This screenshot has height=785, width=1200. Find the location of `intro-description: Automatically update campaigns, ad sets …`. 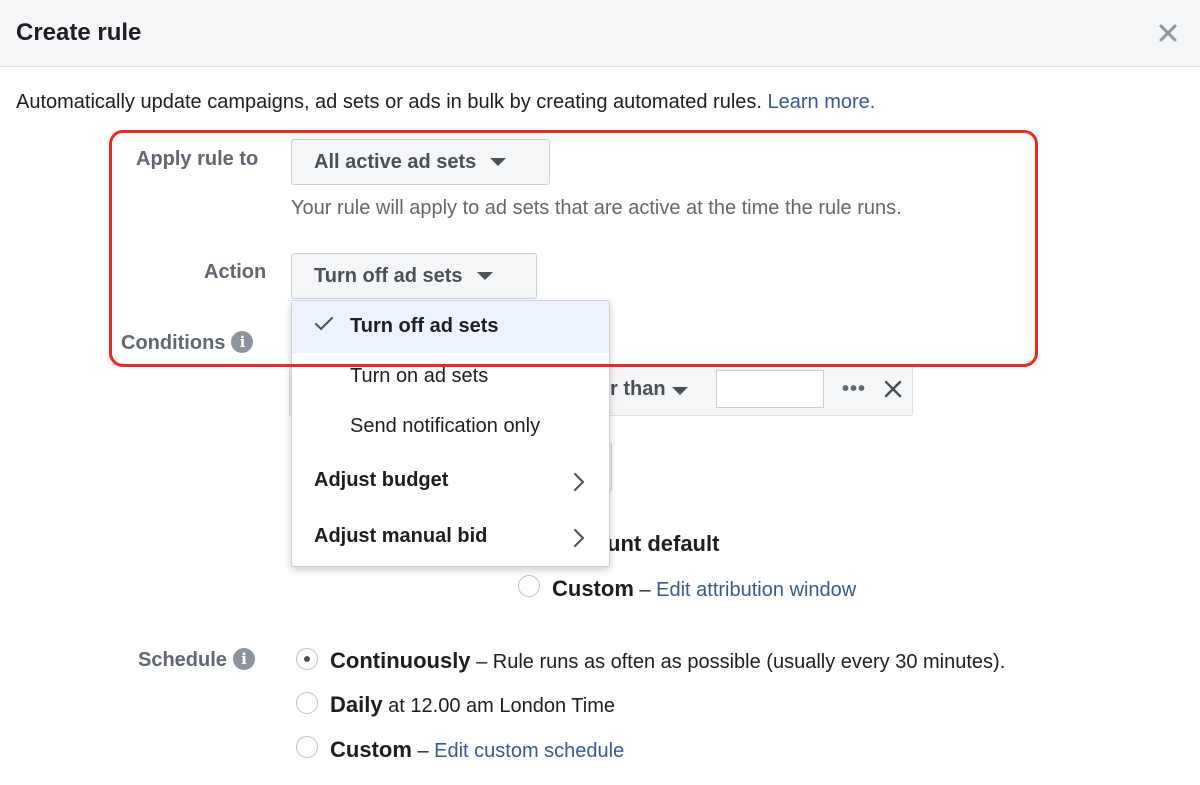

intro-description: Automatically update campaigns, ad sets … is located at coordinates (389, 102).